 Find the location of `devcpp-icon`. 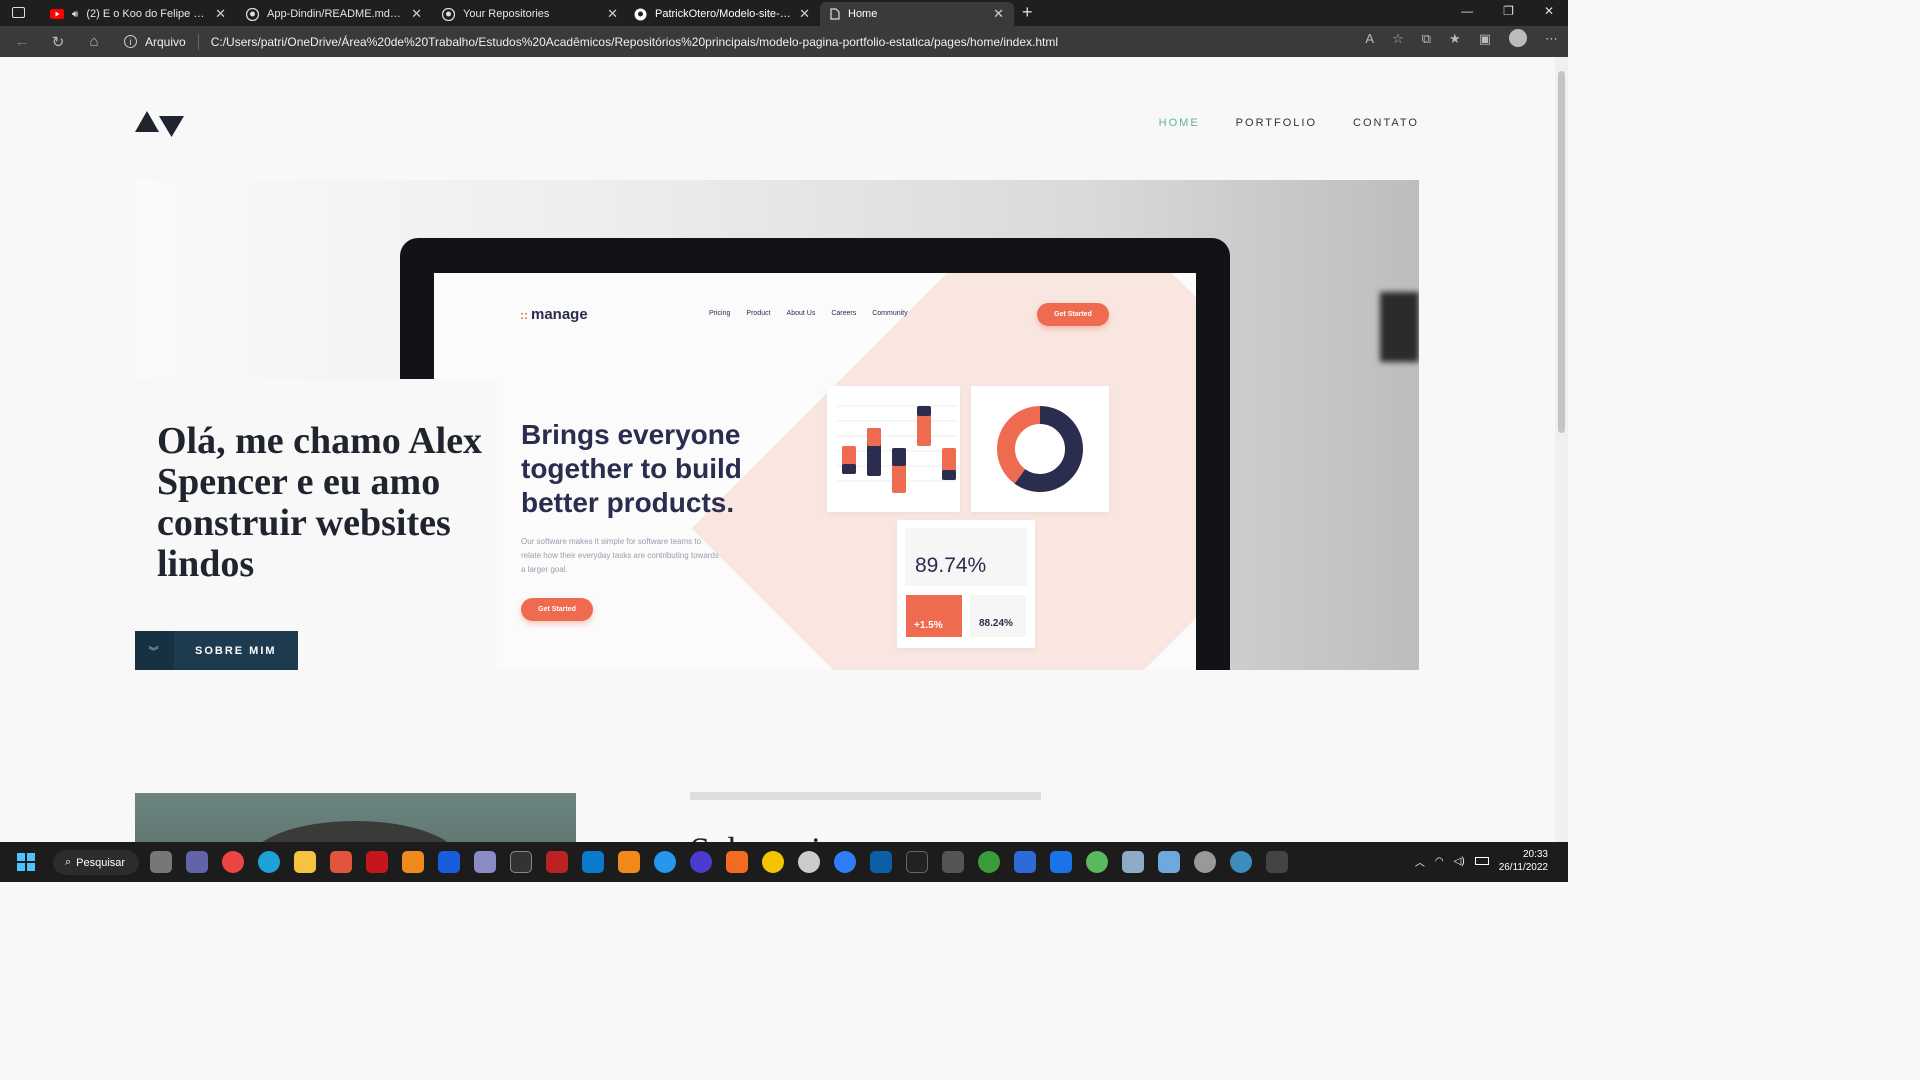

devcpp-icon is located at coordinates (557, 862).